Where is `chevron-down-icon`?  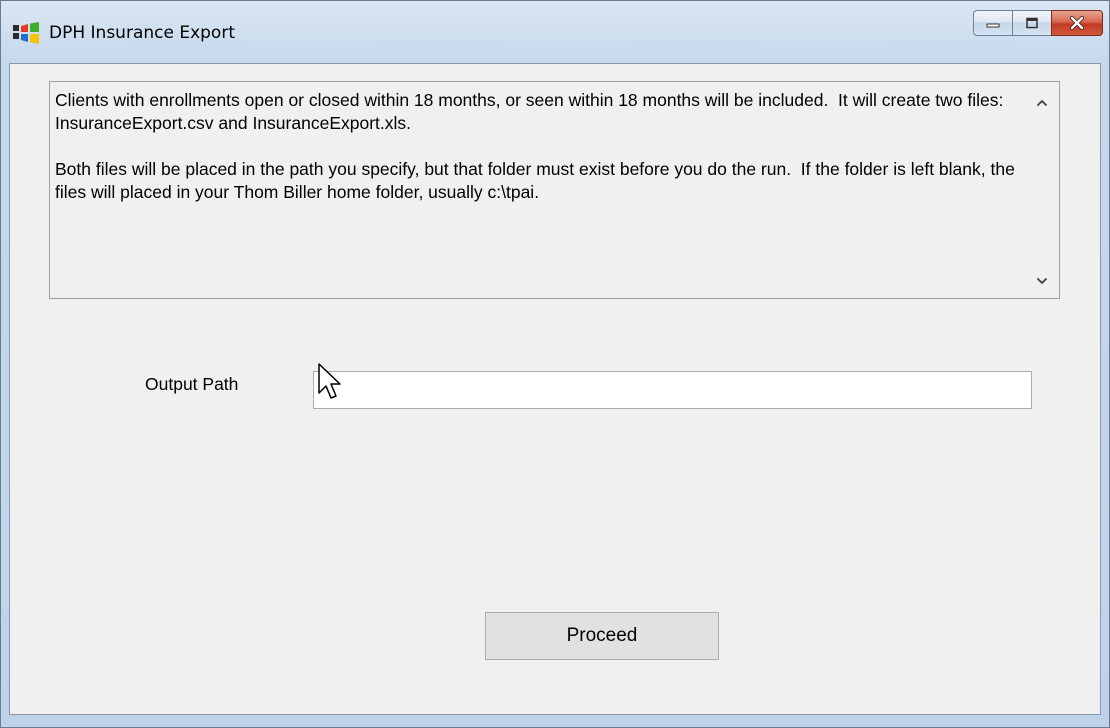
chevron-down-icon is located at coordinates (1042, 281).